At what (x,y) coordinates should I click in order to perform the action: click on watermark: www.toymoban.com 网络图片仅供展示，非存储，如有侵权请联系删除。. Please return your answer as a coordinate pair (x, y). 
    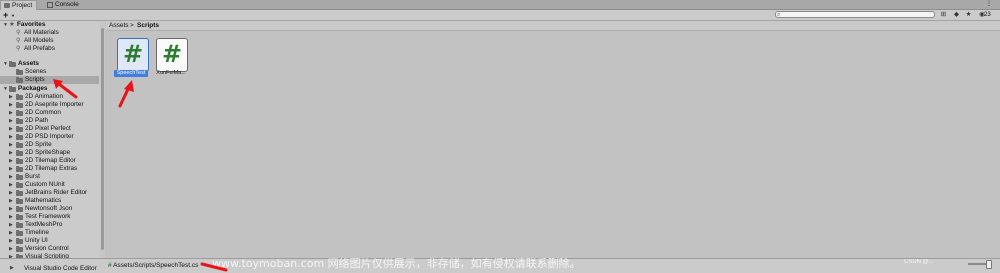
    Looking at the image, I should click on (396, 263).